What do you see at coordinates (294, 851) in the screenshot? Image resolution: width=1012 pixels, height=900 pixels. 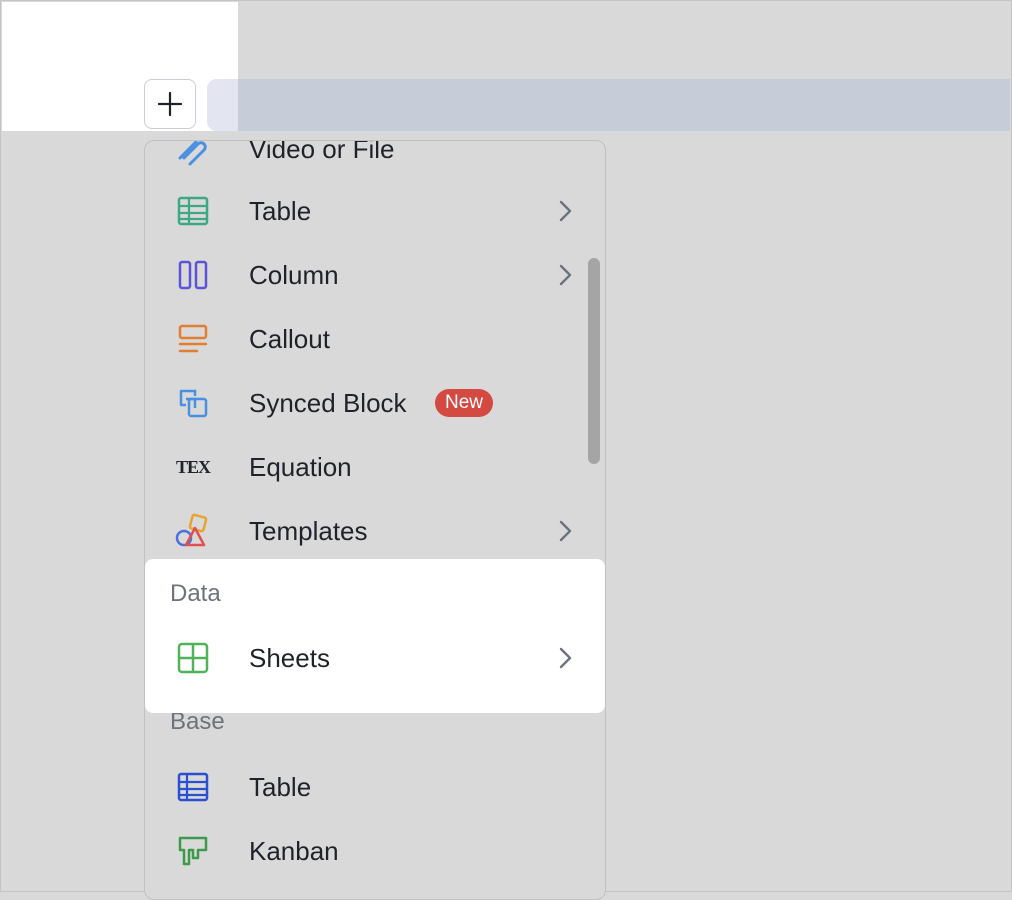 I see `menu-item-label: Kanban` at bounding box center [294, 851].